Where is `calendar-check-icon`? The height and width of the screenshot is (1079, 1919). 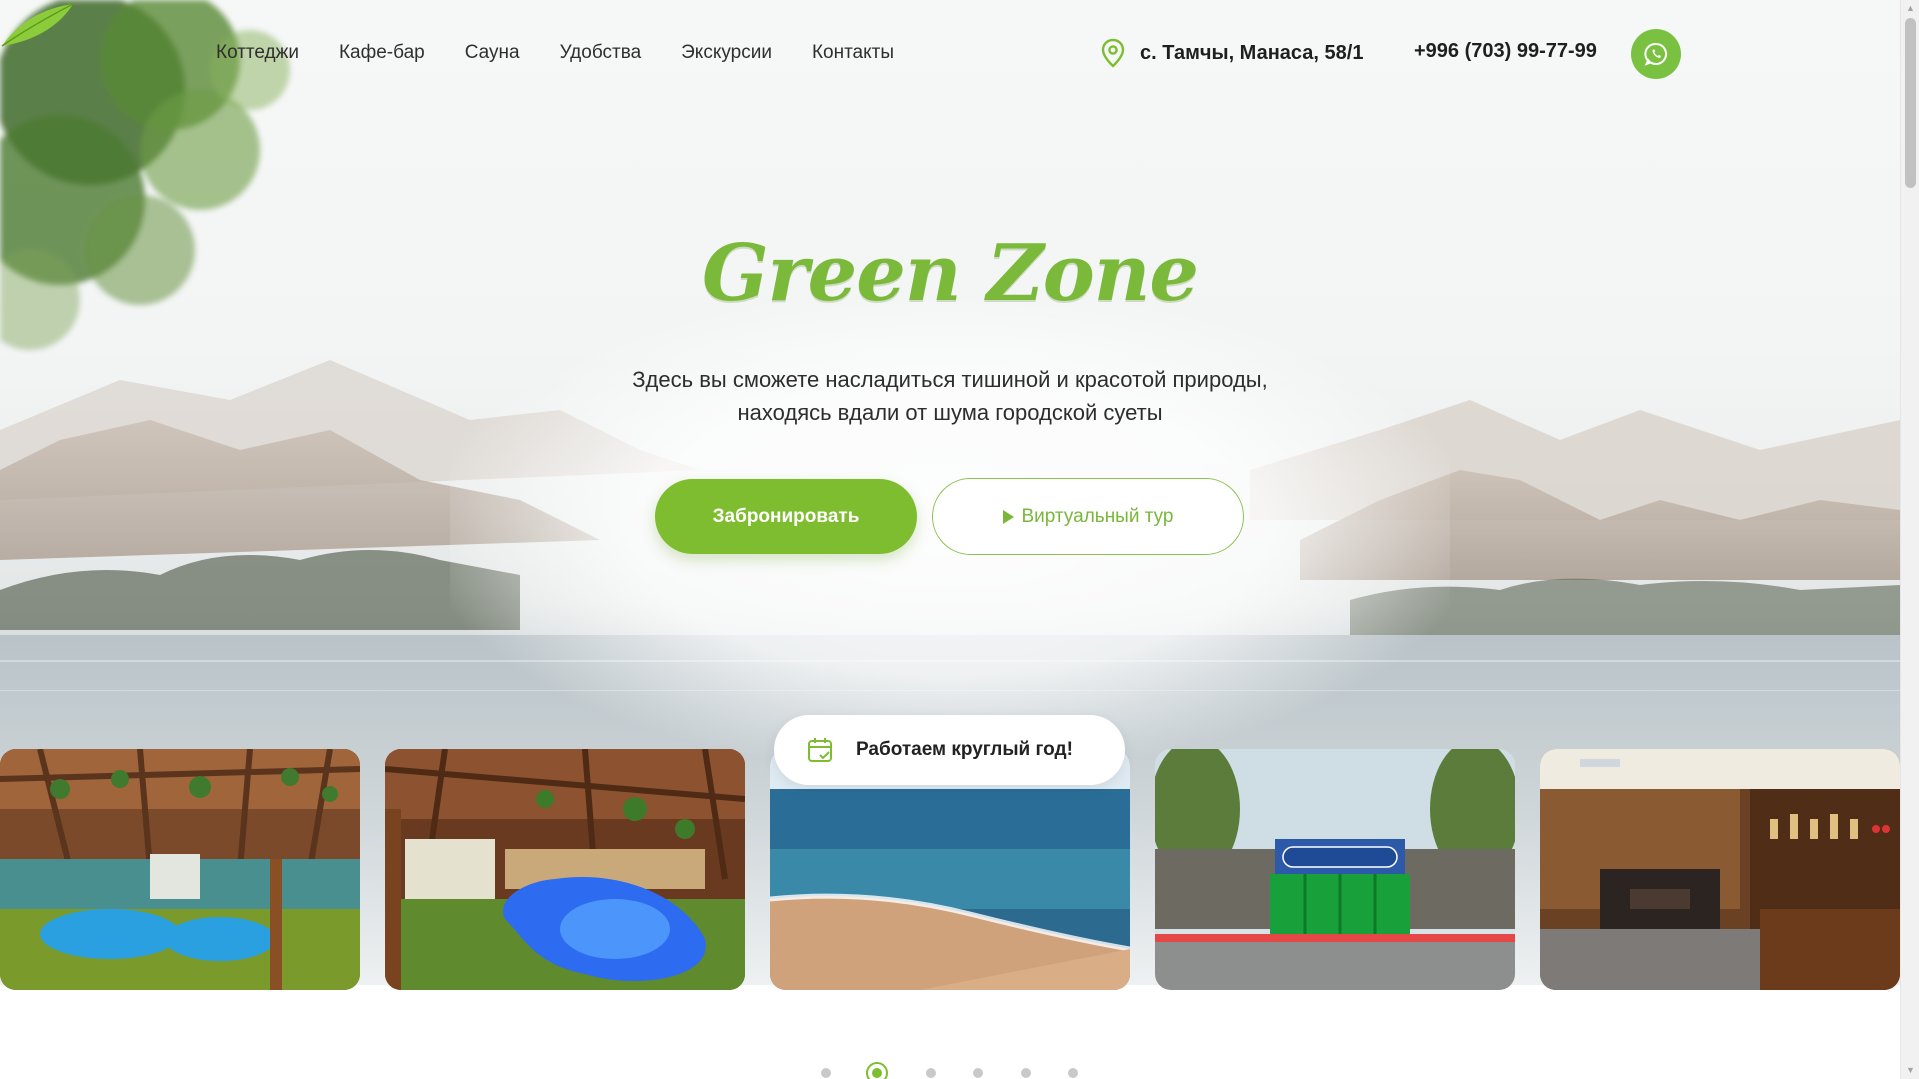 calendar-check-icon is located at coordinates (820, 750).